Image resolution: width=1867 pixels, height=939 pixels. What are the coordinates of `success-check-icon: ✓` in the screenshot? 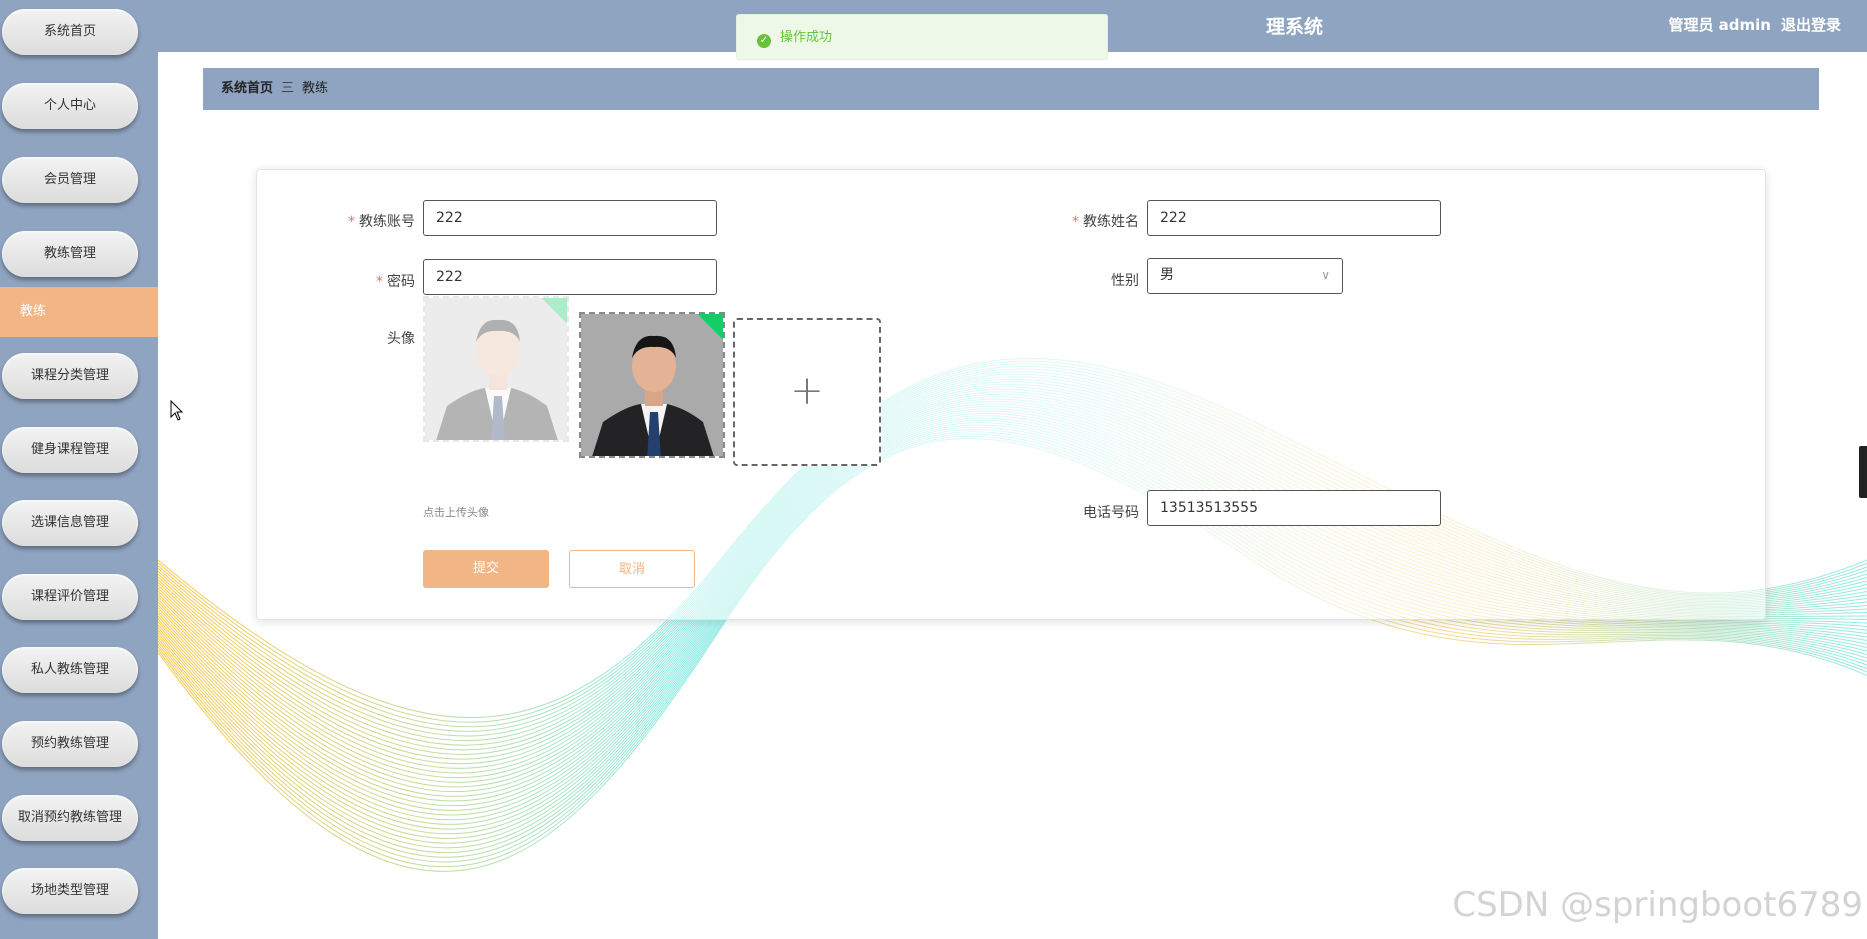 It's located at (764, 41).